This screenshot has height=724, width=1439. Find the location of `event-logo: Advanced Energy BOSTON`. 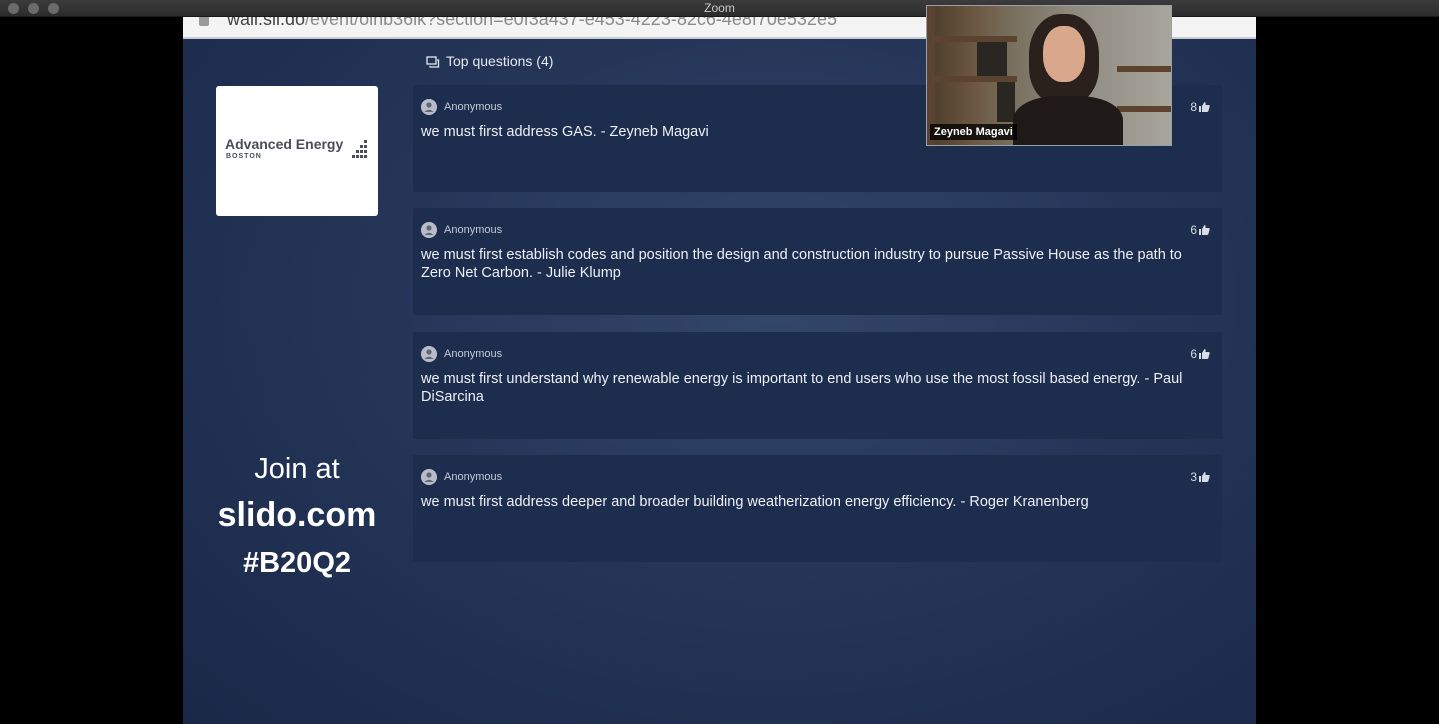

event-logo: Advanced Energy BOSTON is located at coordinates (297, 151).